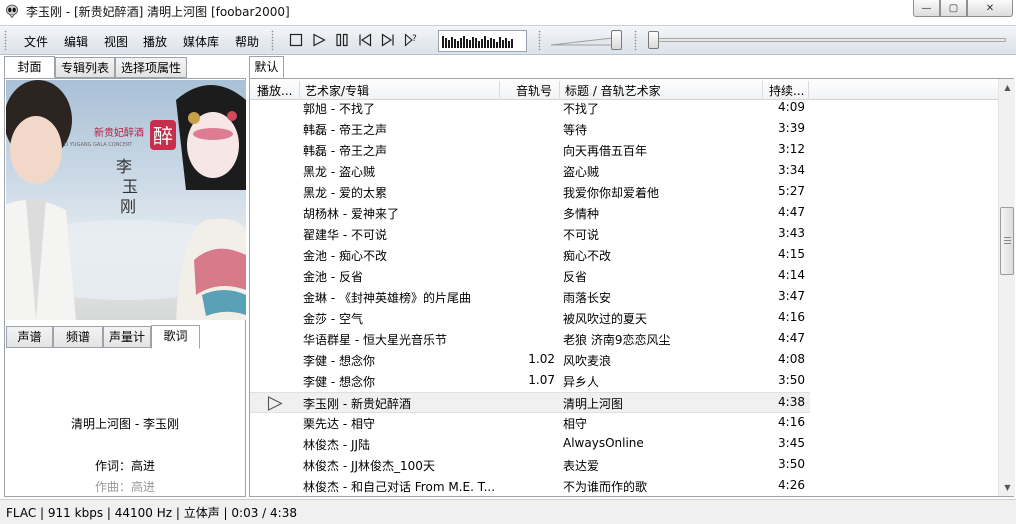 Image resolution: width=1016 pixels, height=524 pixels. What do you see at coordinates (530, 213) in the screenshot?
I see `playlist-row: 胡杨林 - 爱神来了 多情种 4:47` at bounding box center [530, 213].